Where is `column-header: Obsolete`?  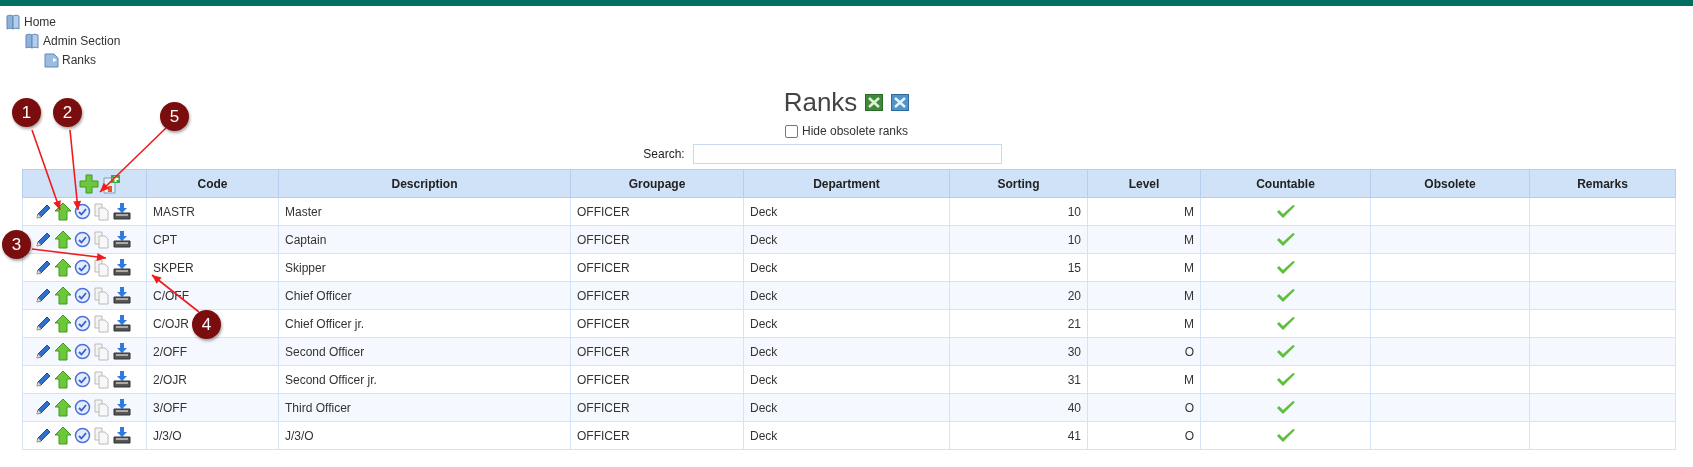
column-header: Obsolete is located at coordinates (1450, 183).